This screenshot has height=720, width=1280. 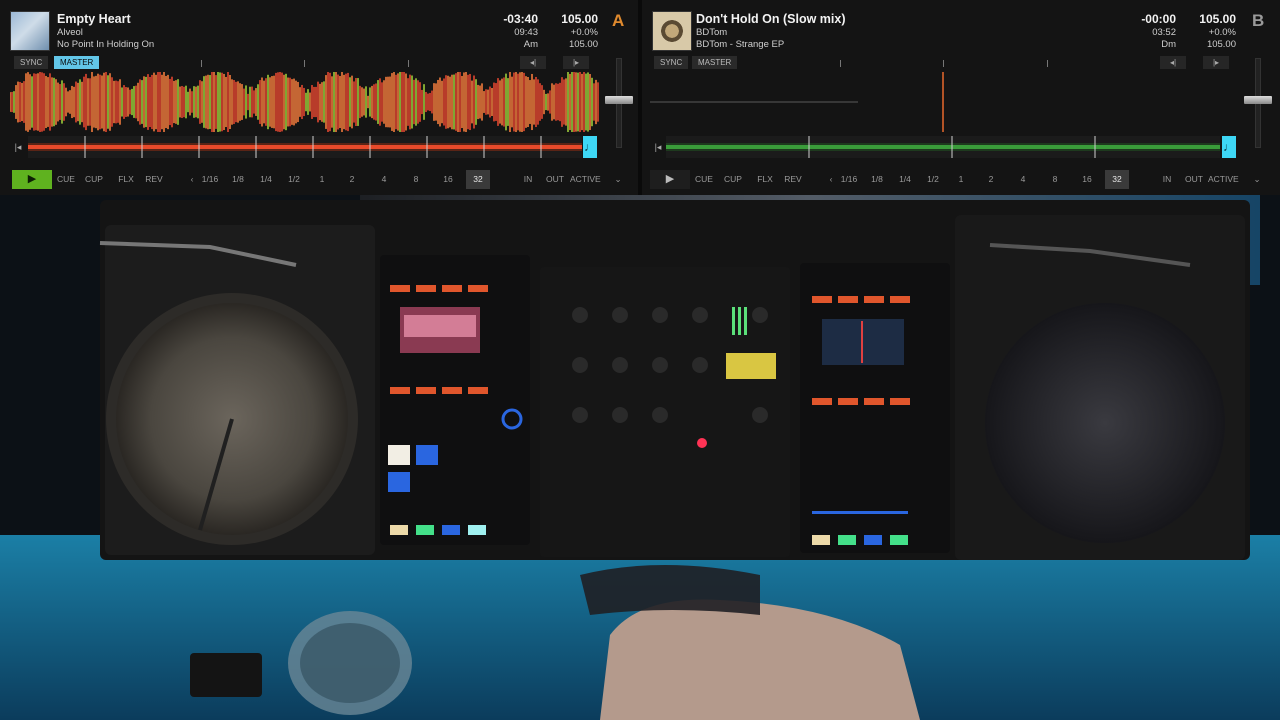 What do you see at coordinates (1164, 32) in the screenshot?
I see `total-time-b: 03:52` at bounding box center [1164, 32].